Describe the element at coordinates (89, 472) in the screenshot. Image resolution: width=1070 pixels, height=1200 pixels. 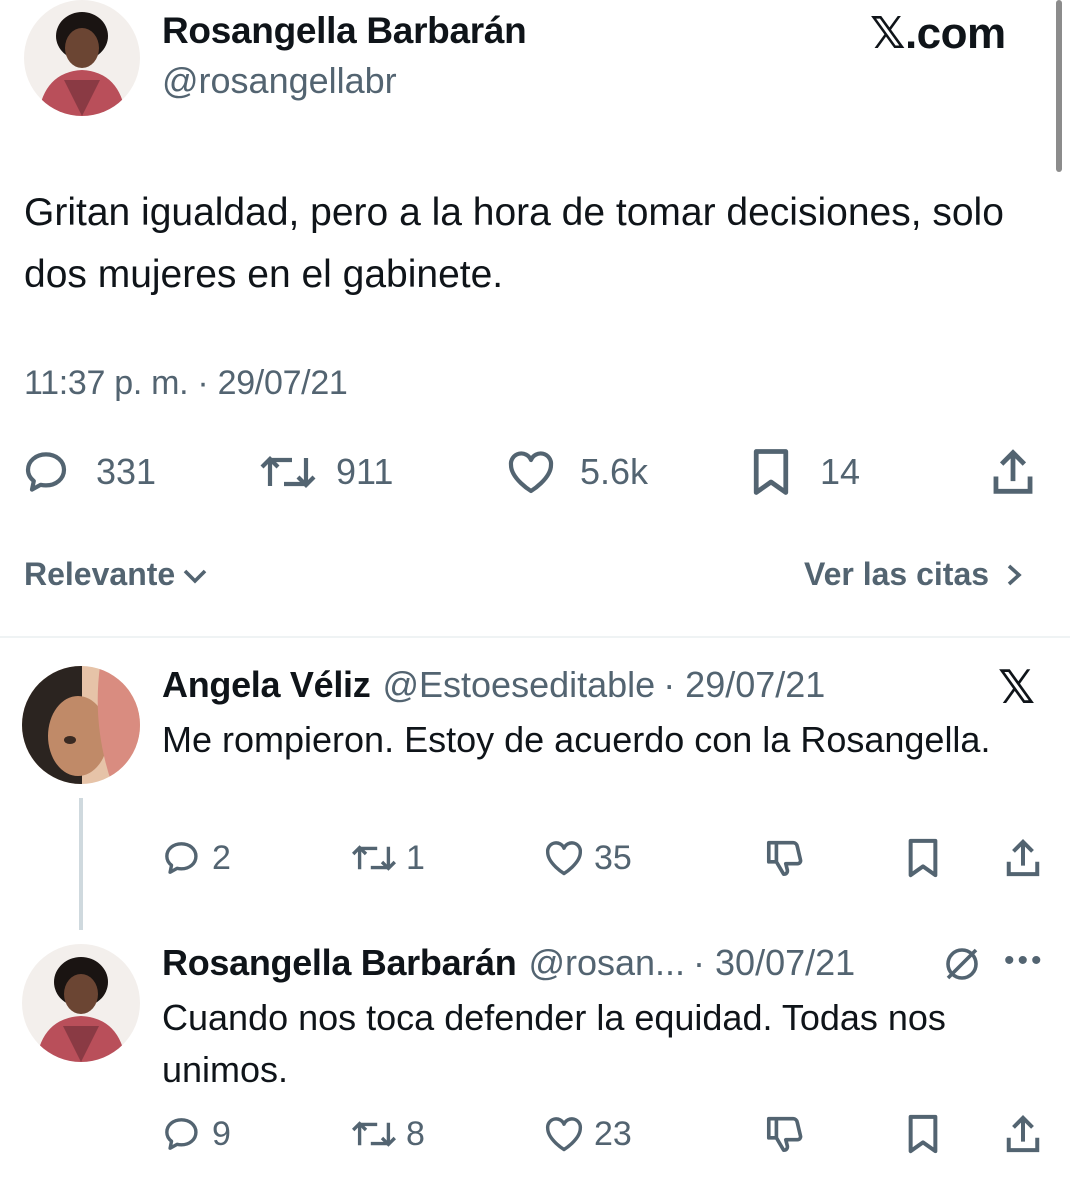
I see `reply-button: 331` at that location.